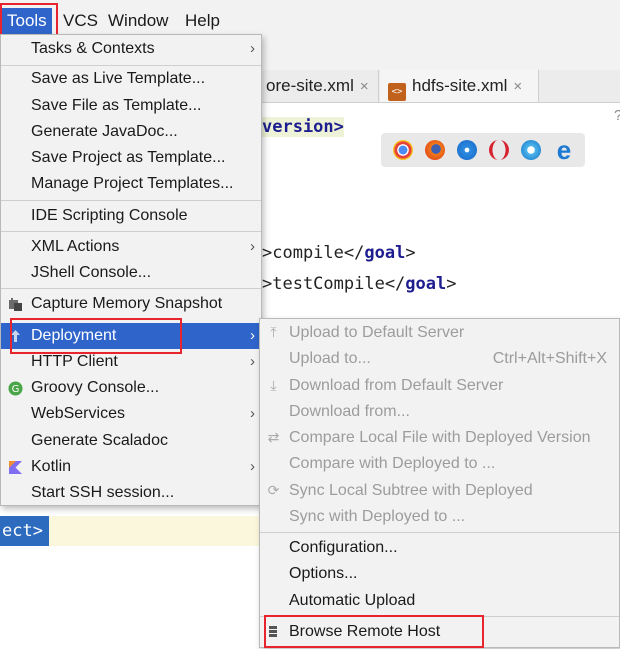  What do you see at coordinates (273, 385) in the screenshot?
I see `download-icon: ⤓` at bounding box center [273, 385].